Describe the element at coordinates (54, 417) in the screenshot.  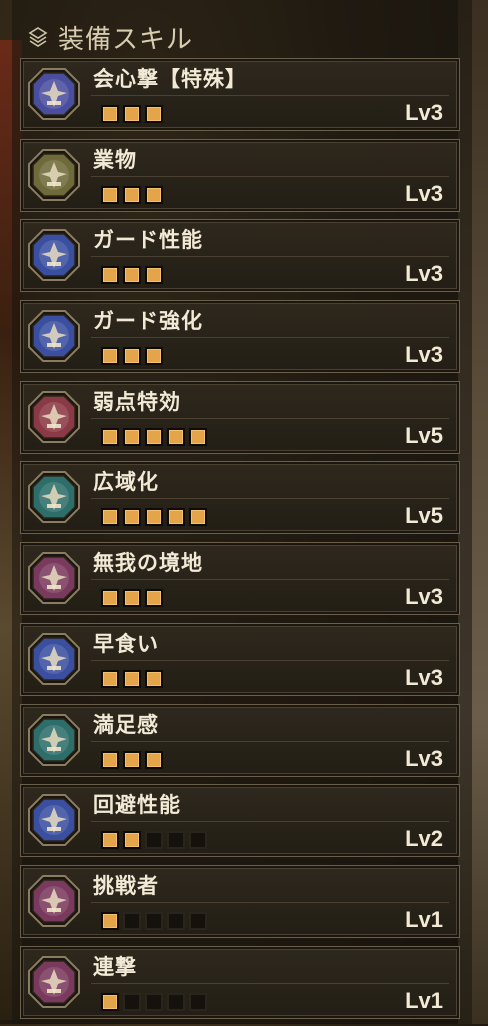
I see `weakness-exploit-icon` at that location.